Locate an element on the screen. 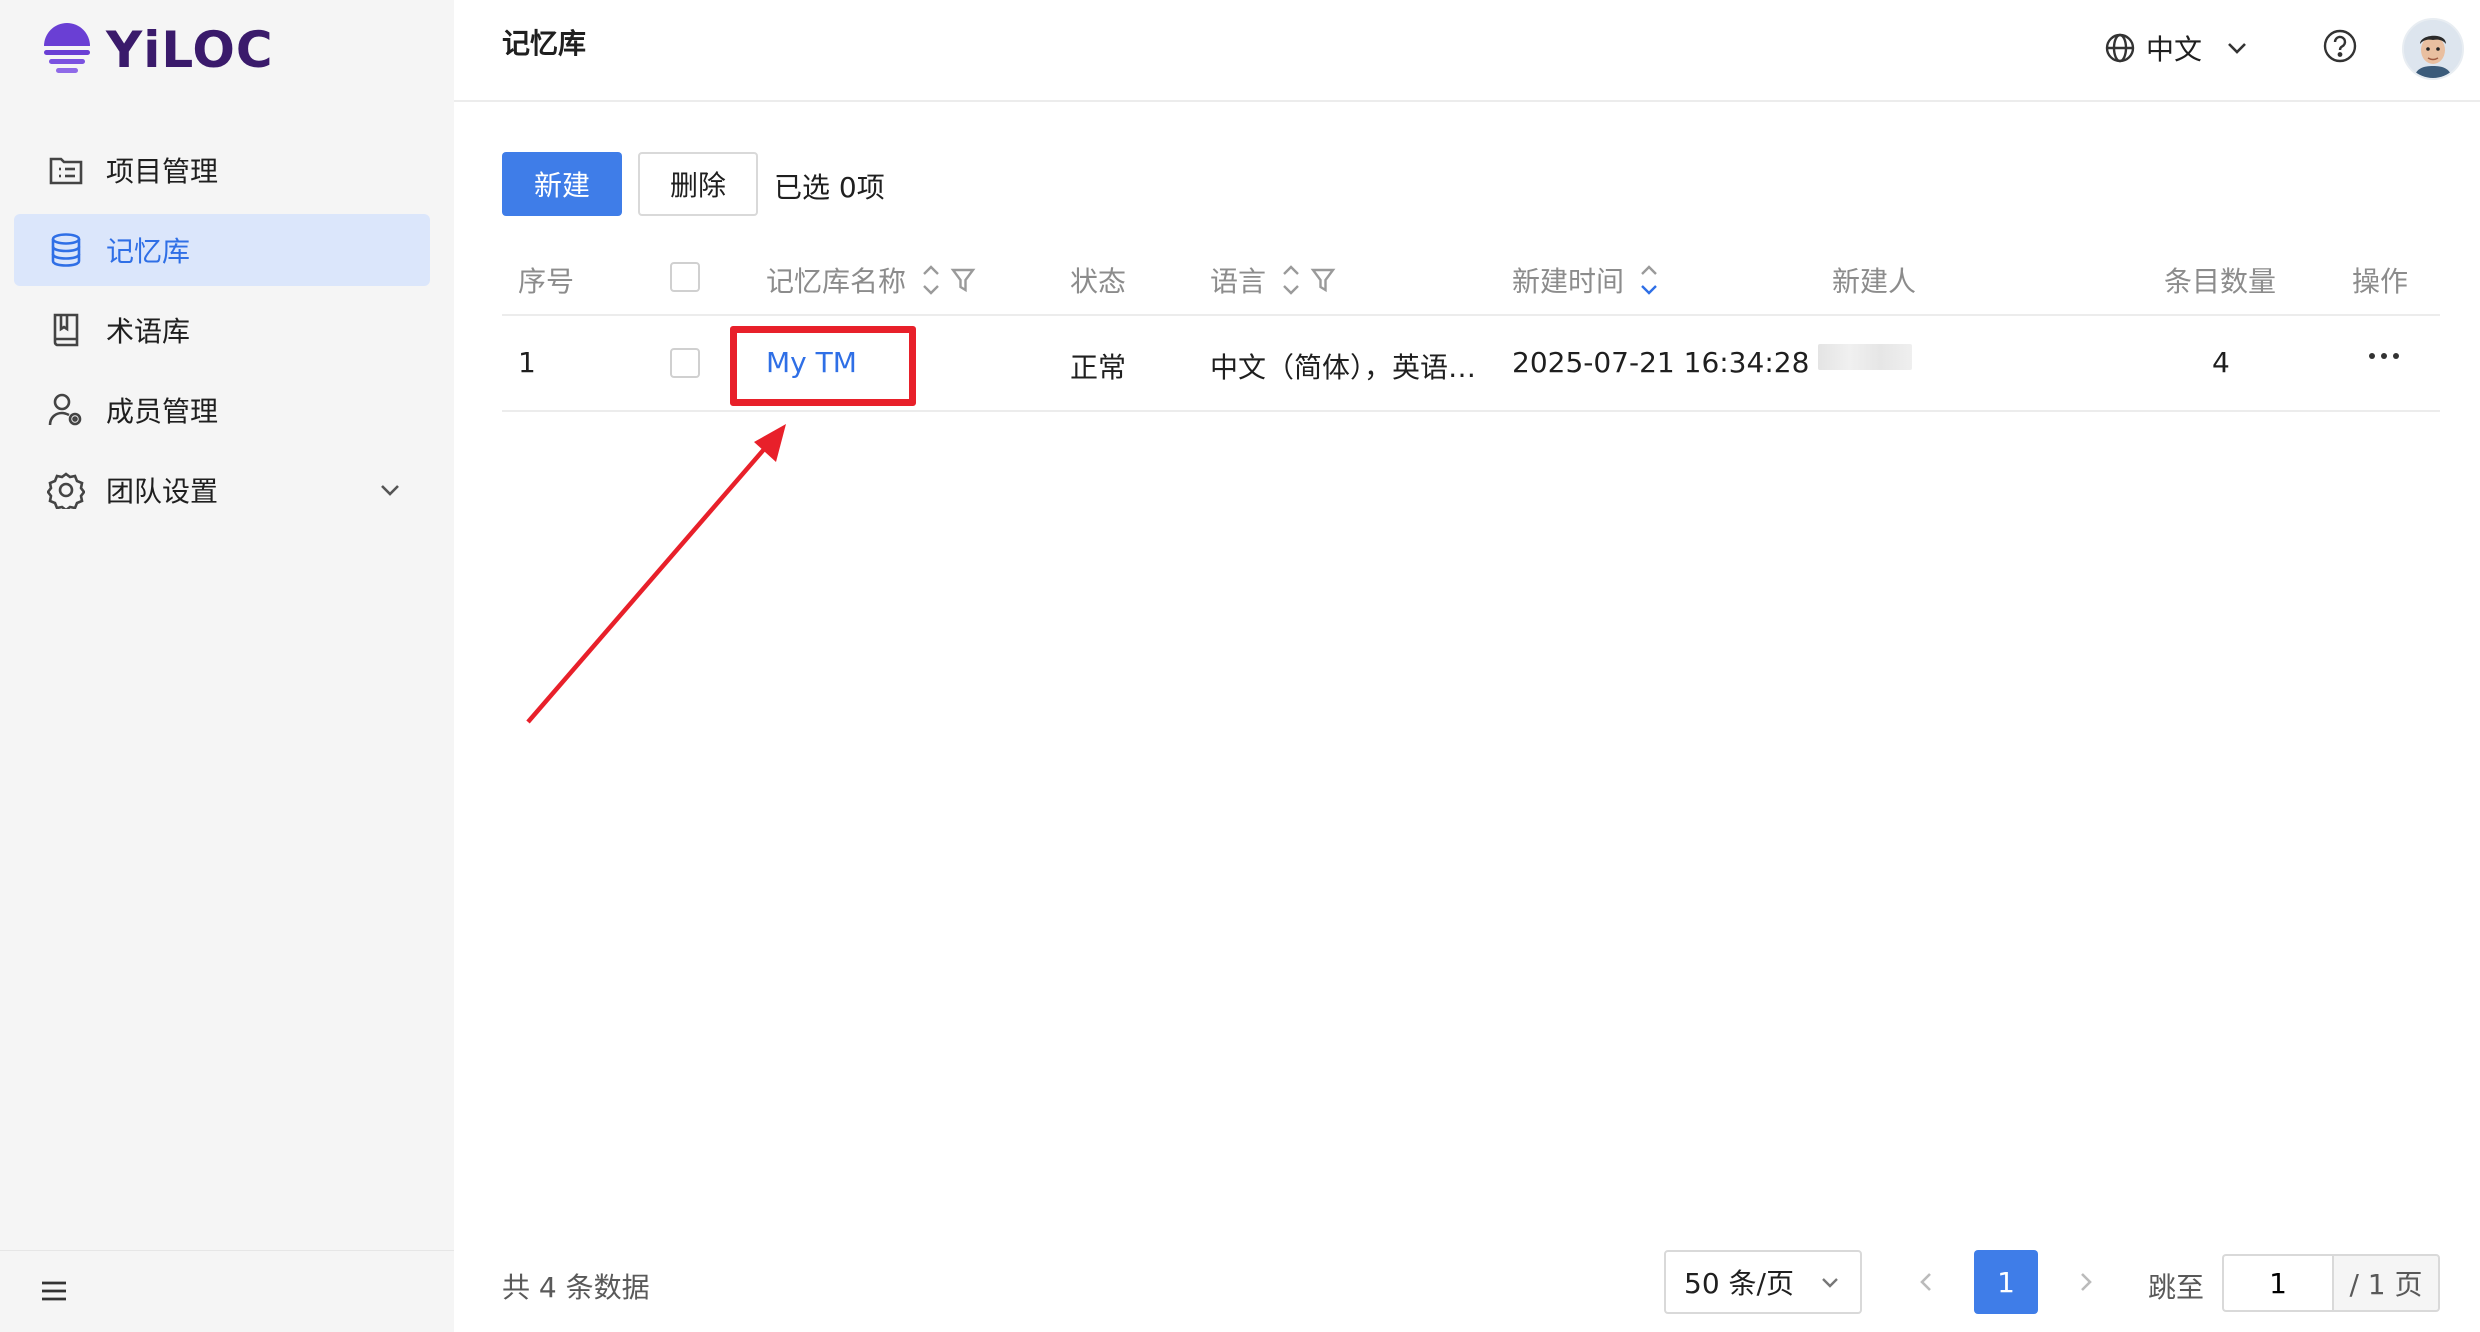  row-count: 4 is located at coordinates (2221, 362).